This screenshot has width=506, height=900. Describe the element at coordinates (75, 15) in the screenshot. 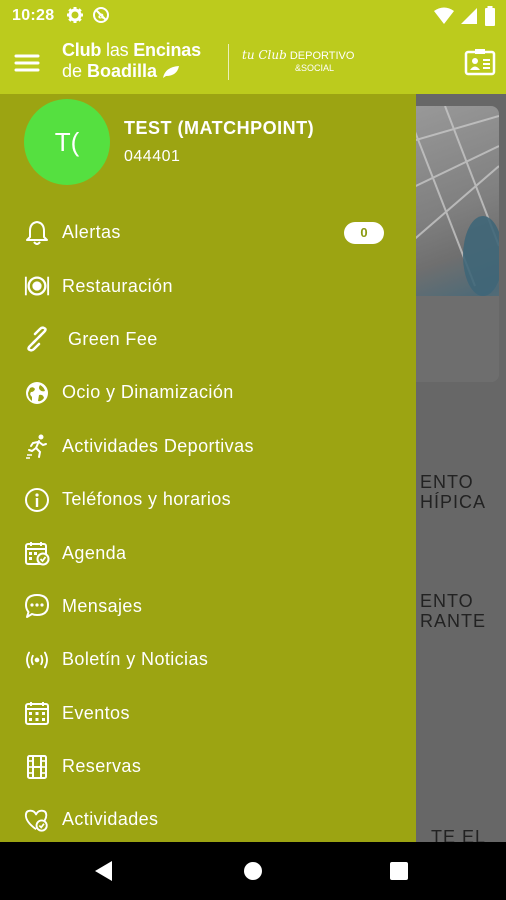

I see `gear-icon` at that location.